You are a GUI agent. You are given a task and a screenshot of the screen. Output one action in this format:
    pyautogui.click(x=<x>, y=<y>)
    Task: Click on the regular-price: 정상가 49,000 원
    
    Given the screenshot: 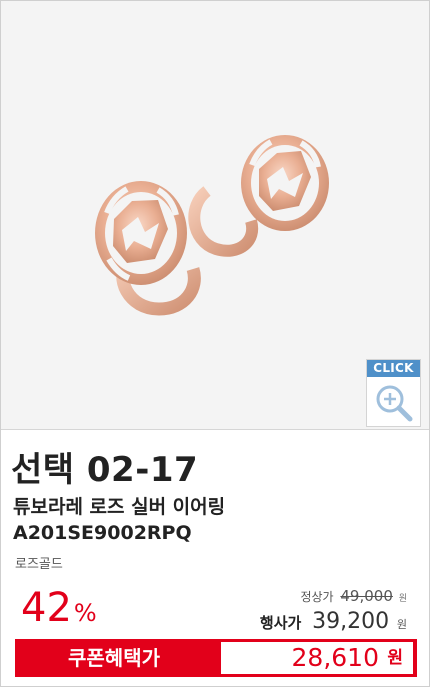 What is the action you would take?
    pyautogui.click(x=353, y=596)
    